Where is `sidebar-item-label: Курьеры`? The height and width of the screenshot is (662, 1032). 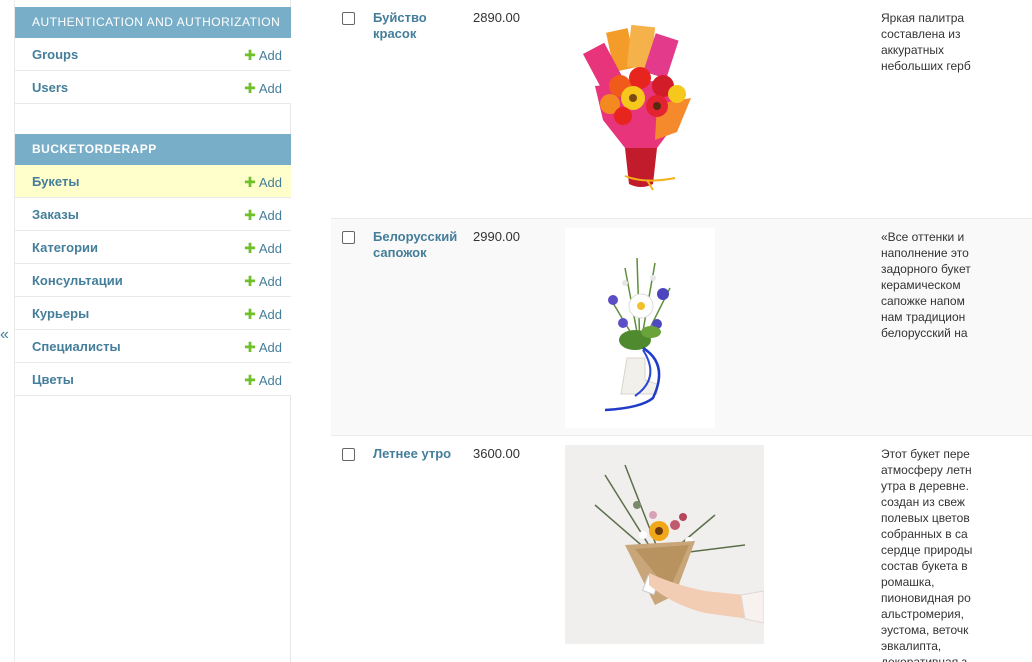 sidebar-item-label: Курьеры is located at coordinates (60, 313).